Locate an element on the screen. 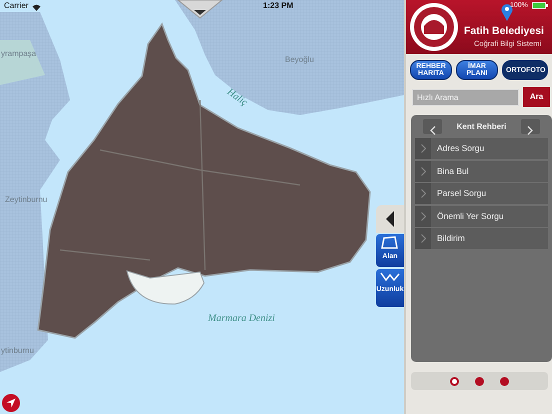 The image size is (552, 414). panel-collapse-tab is located at coordinates (390, 219).